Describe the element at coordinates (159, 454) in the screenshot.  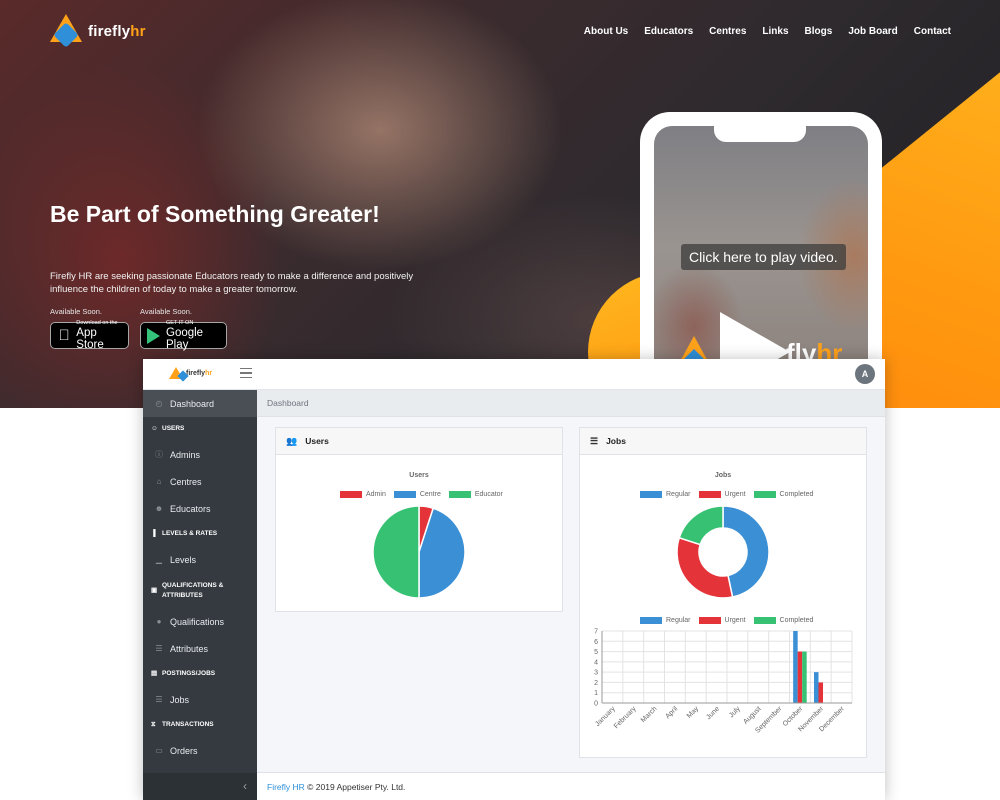
I see `info-icon: ⓘ` at that location.